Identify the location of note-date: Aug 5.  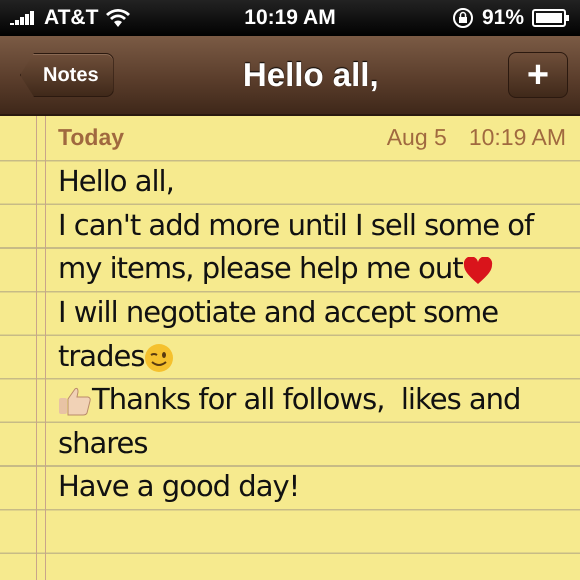
(416, 138).